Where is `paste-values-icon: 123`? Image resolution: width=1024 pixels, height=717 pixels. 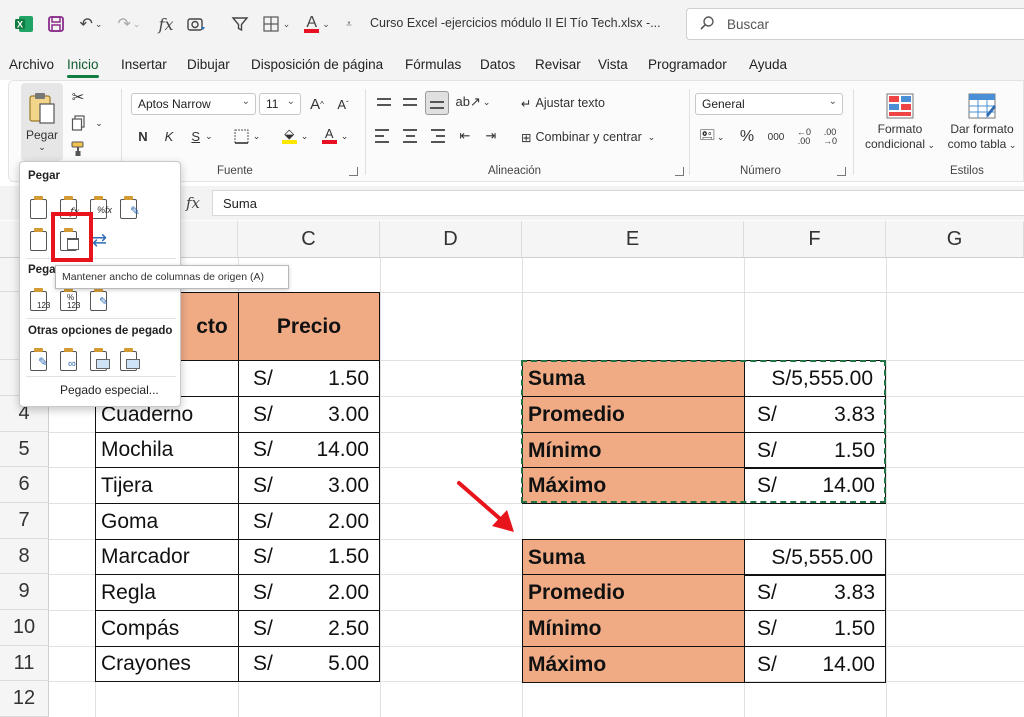 paste-values-icon: 123 is located at coordinates (40, 300).